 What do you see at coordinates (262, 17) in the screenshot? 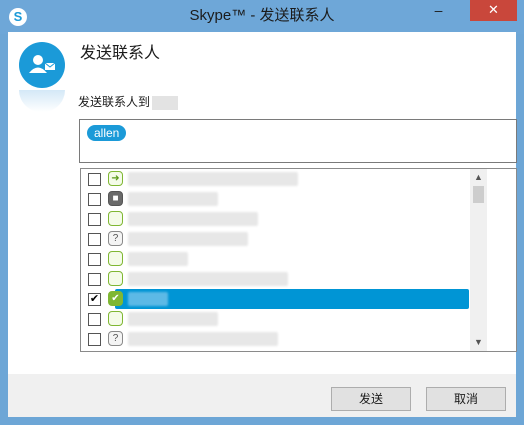
I see `title-bar: S Skype™ - 发送联系人 – ✕` at bounding box center [262, 17].